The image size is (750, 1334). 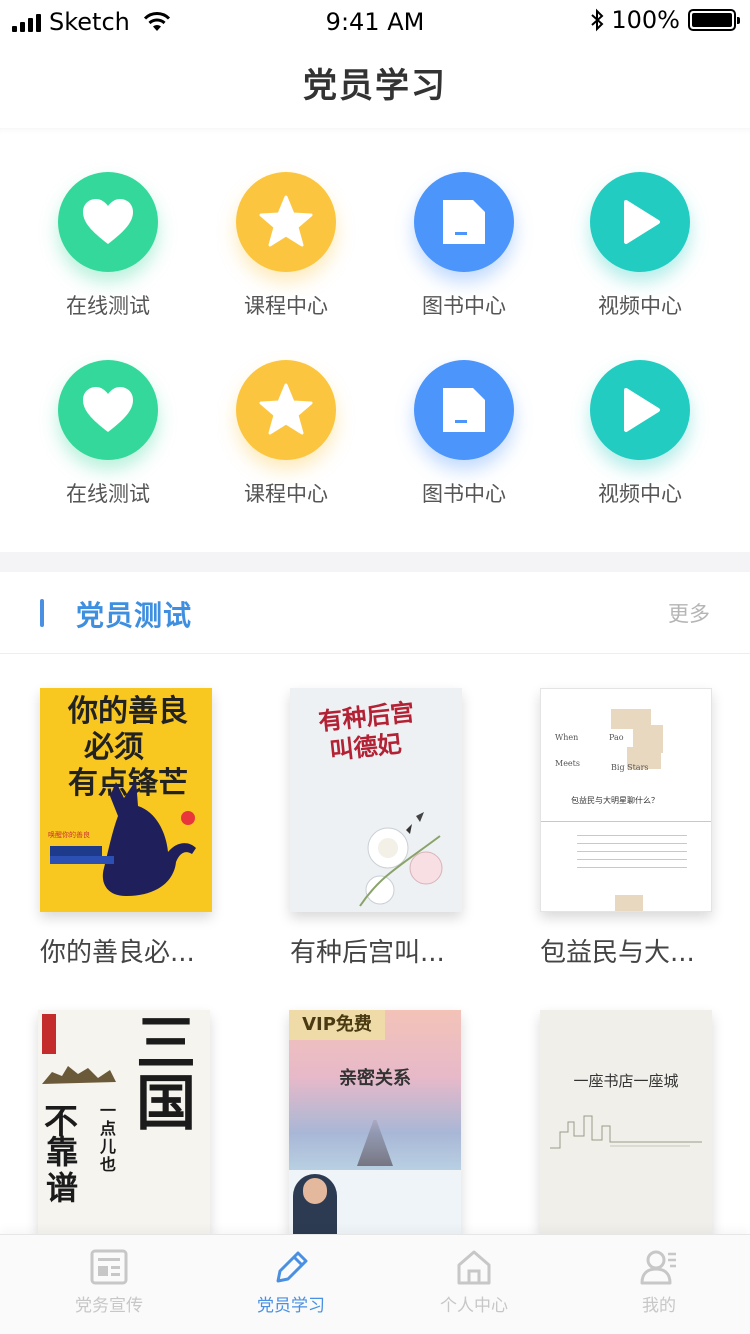 What do you see at coordinates (366, 731) in the screenshot?
I see `cover-title: 有种后宫 叫德妃` at bounding box center [366, 731].